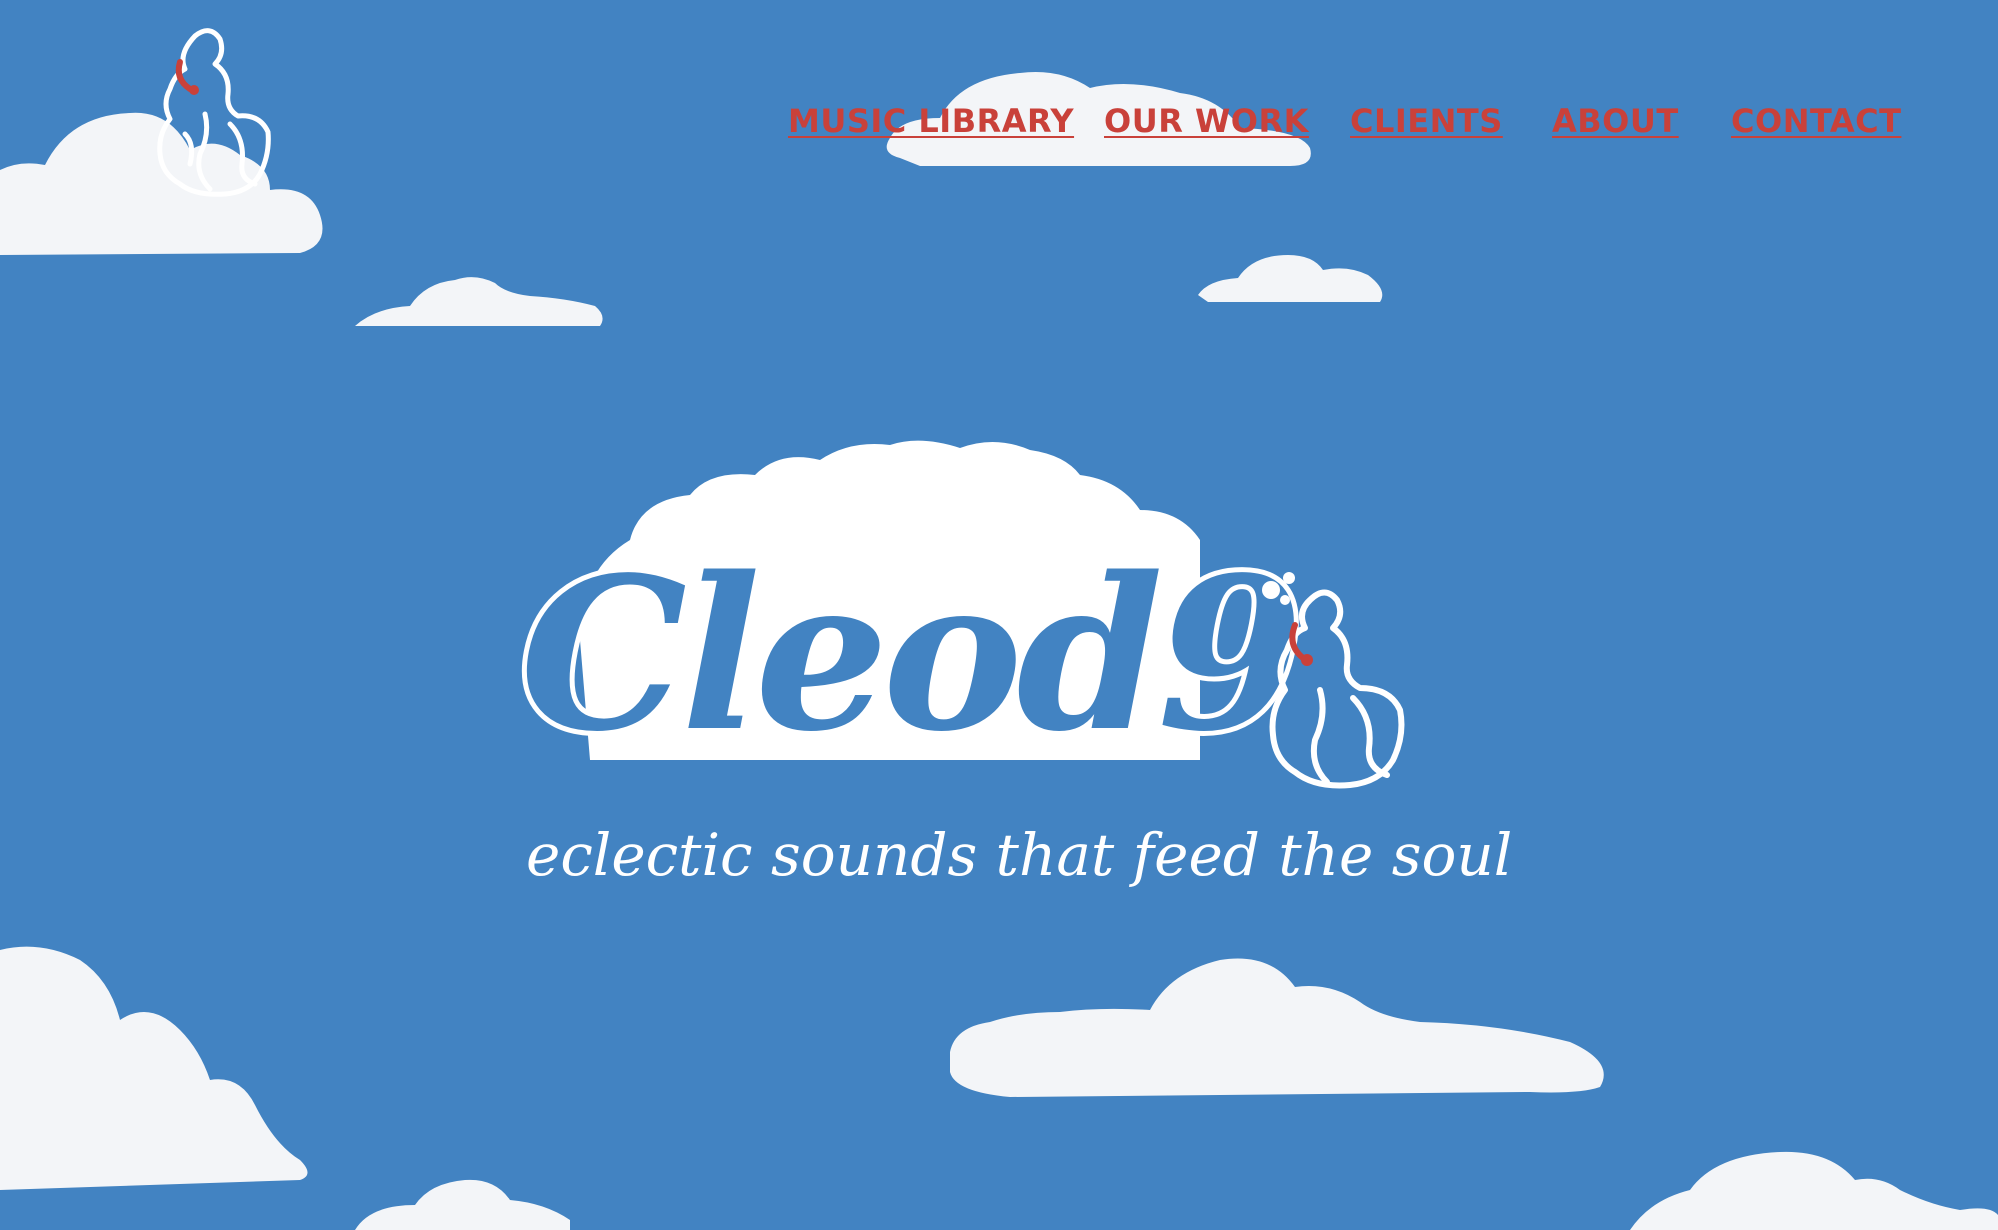  Describe the element at coordinates (1206, 121) in the screenshot. I see `nav-item-our-work: OUR WORK` at that location.